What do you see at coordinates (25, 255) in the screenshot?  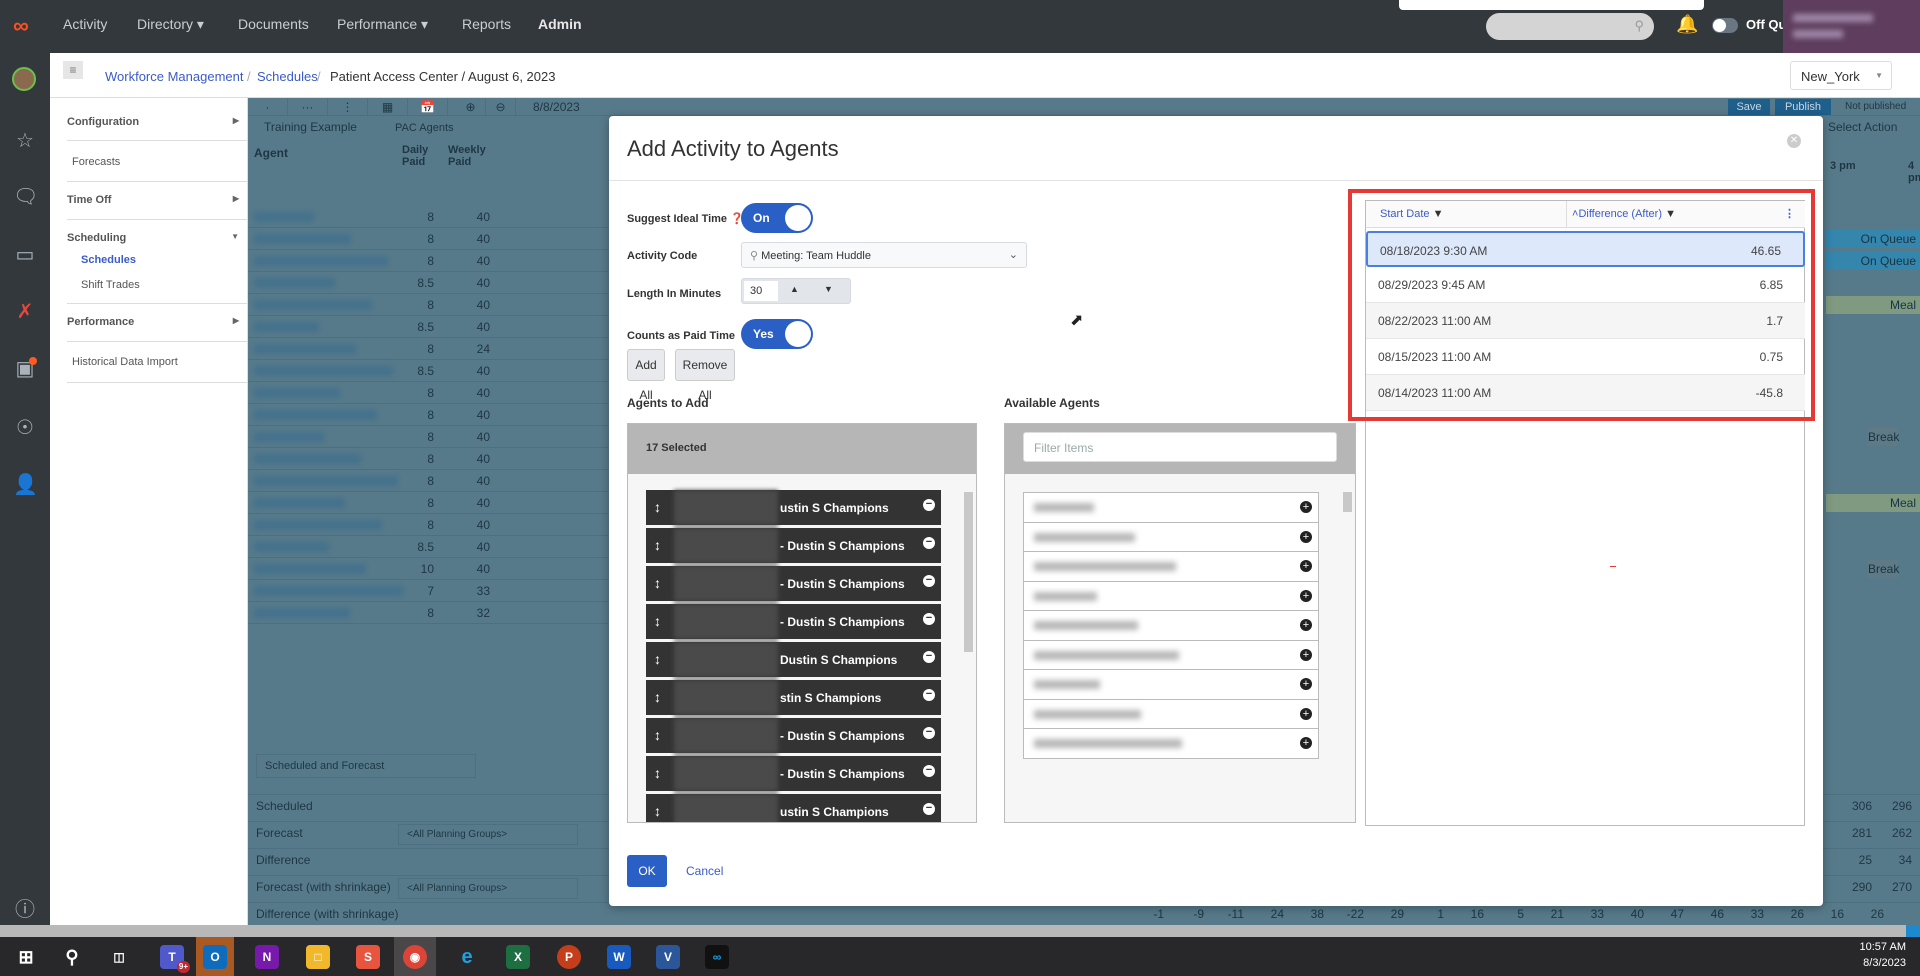 I see `video-icon: ▭` at bounding box center [25, 255].